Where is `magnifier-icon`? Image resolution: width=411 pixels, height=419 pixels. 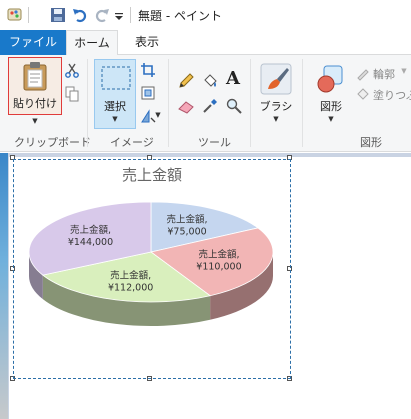 magnifier-icon is located at coordinates (234, 106).